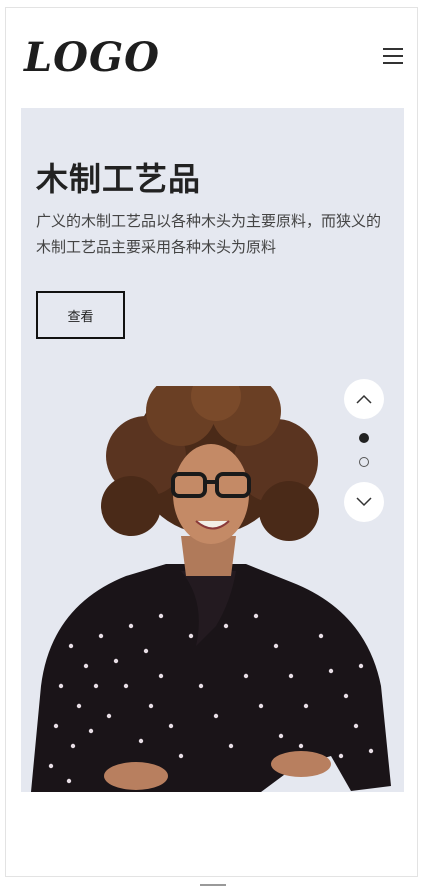  I want to click on slide-dot, so click(364, 462).